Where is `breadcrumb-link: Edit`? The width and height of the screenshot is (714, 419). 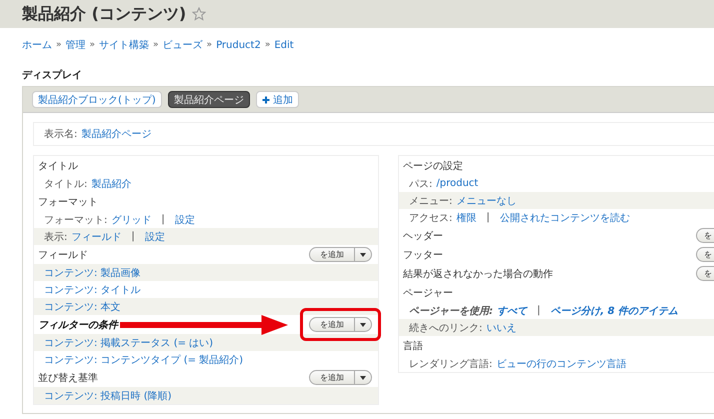 breadcrumb-link: Edit is located at coordinates (284, 45).